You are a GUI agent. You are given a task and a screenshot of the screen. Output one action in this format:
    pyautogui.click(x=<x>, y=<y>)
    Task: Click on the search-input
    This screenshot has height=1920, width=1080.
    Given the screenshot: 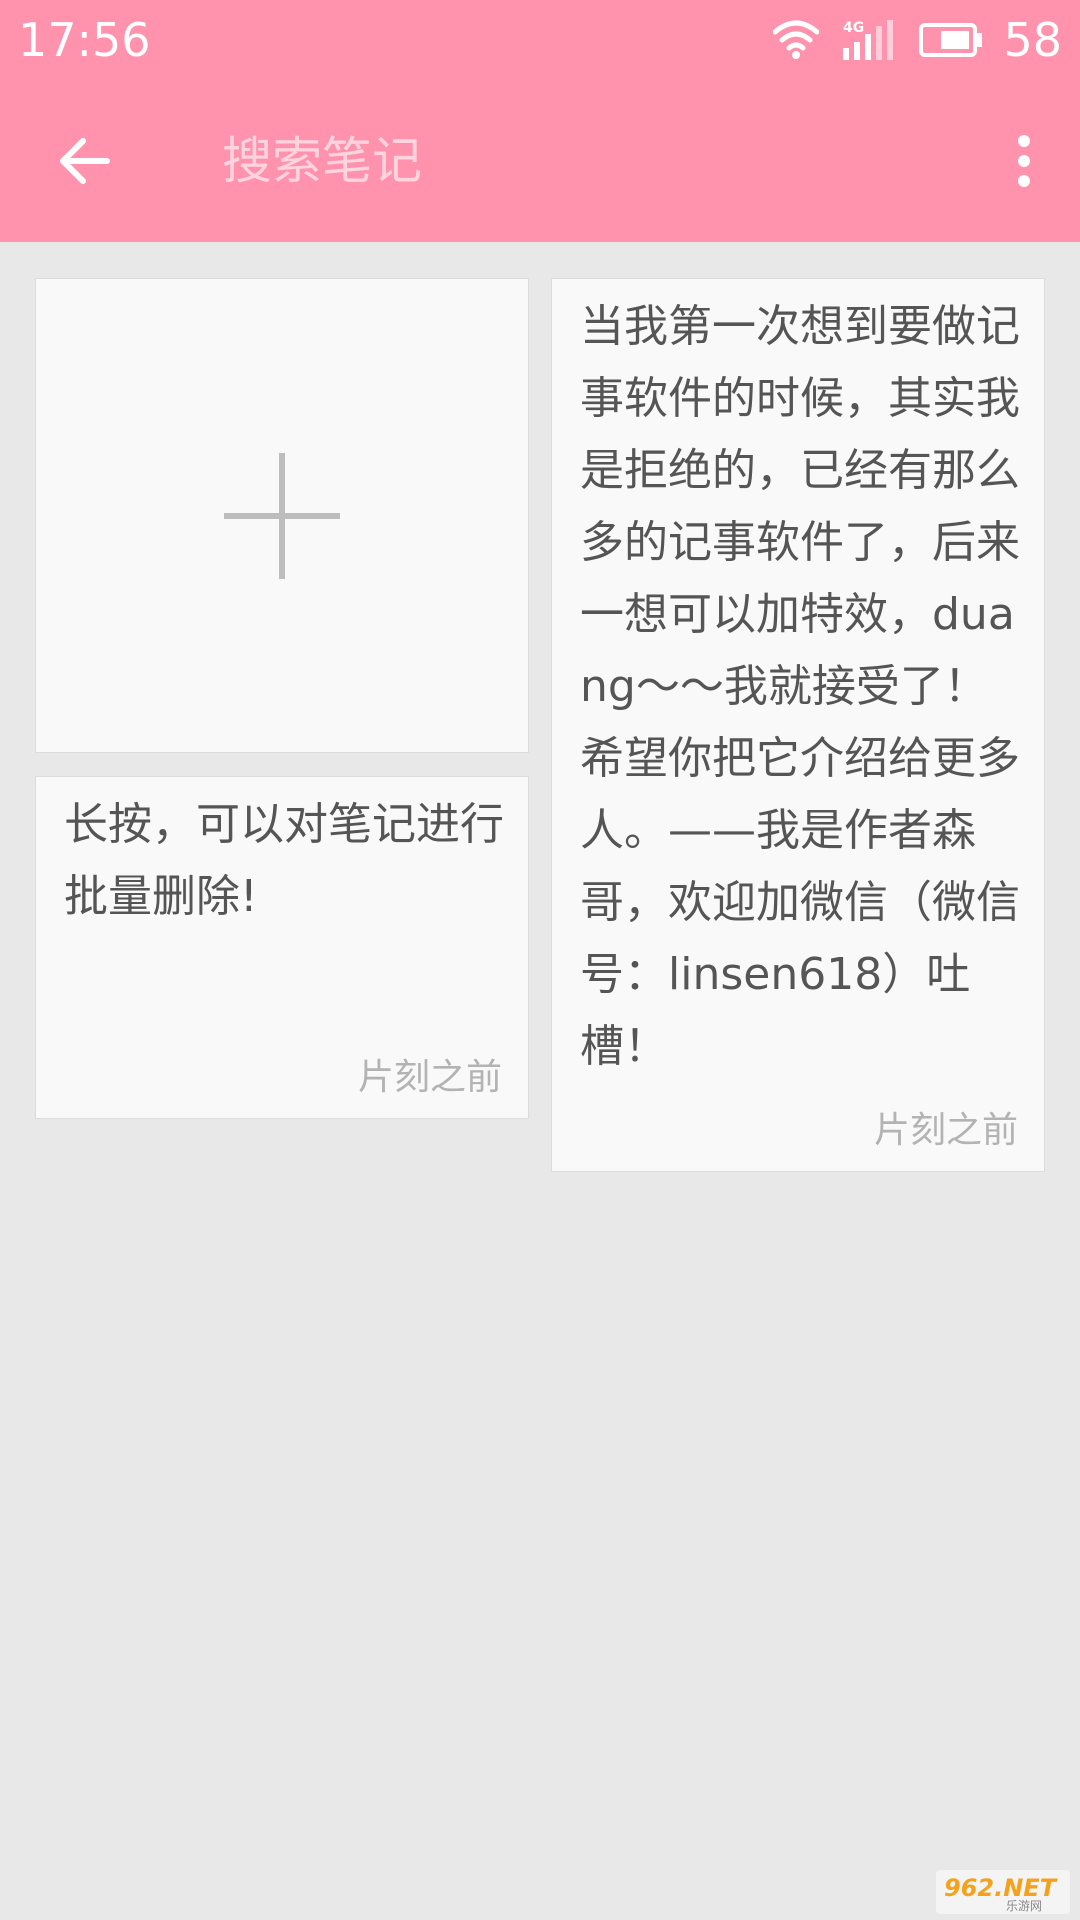 What is the action you would take?
    pyautogui.click(x=572, y=161)
    